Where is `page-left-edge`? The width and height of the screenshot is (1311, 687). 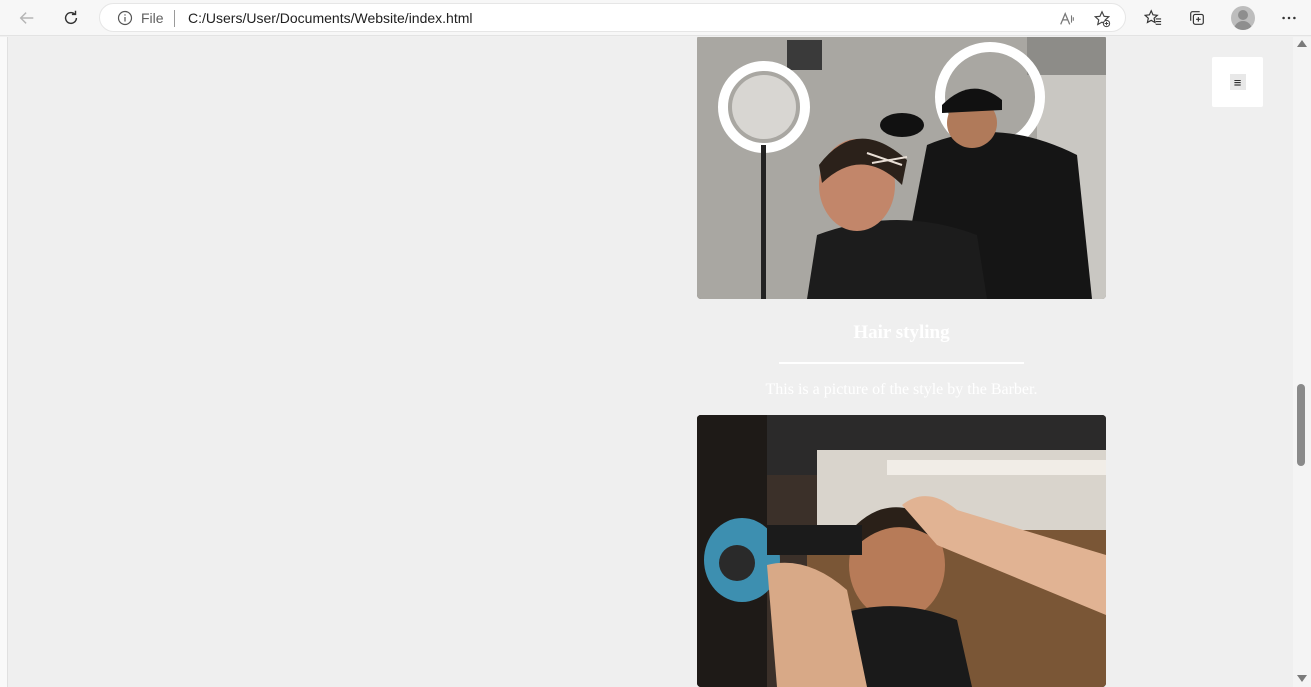
page-left-edge is located at coordinates (4, 362).